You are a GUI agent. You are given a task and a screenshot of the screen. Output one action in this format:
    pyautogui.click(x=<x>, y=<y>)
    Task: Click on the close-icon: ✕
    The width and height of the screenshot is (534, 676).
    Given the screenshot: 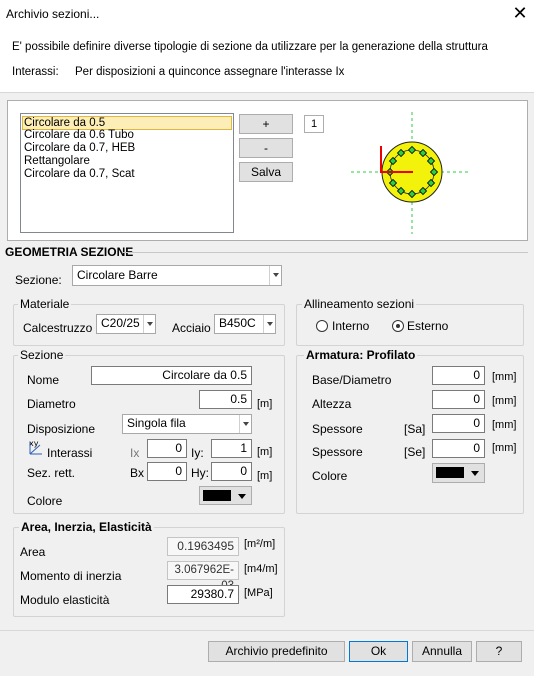 What is the action you would take?
    pyautogui.click(x=520, y=13)
    